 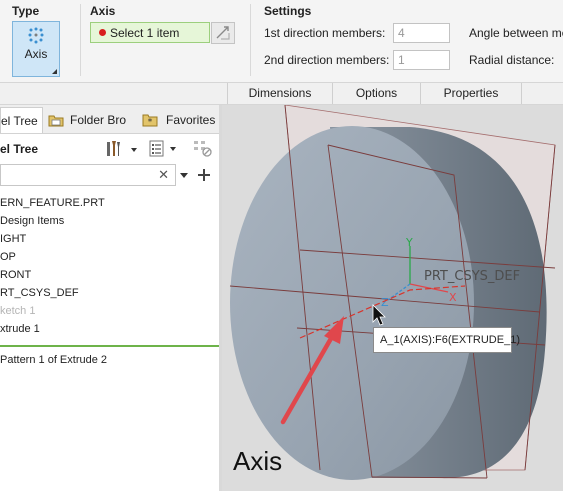 What do you see at coordinates (327, 60) in the screenshot?
I see `second-direction-label: 2nd direction members:` at bounding box center [327, 60].